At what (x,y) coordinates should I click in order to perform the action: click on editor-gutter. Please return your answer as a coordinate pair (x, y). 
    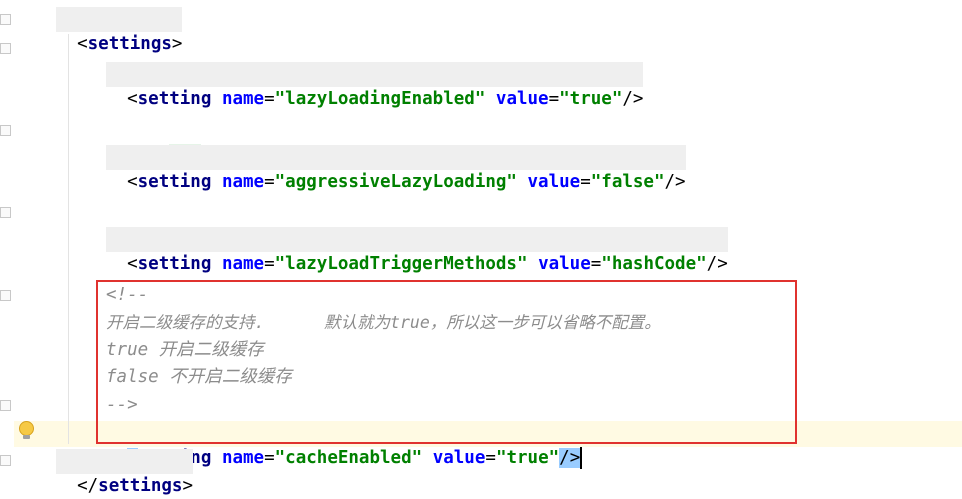
    Looking at the image, I should click on (7, 242).